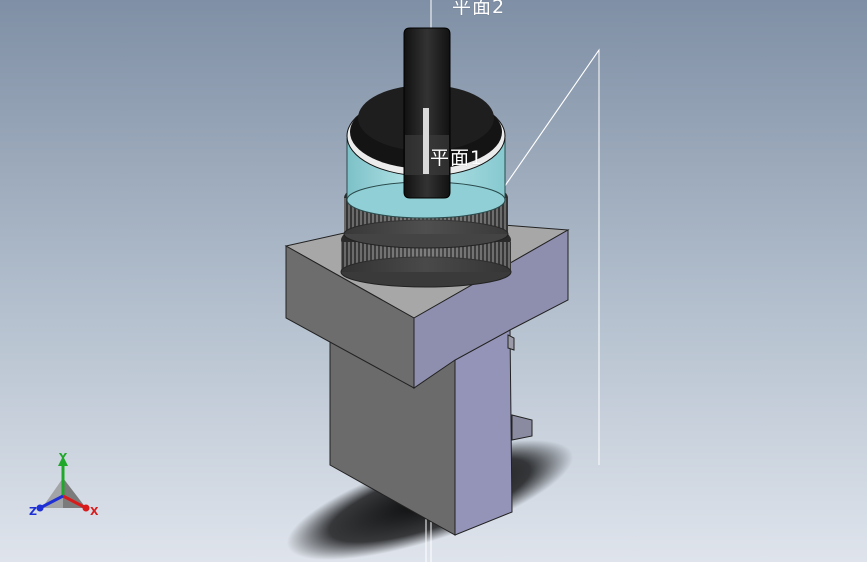 This screenshot has width=867, height=562. Describe the element at coordinates (70, 495) in the screenshot. I see `coordinate-triad-icon` at that location.